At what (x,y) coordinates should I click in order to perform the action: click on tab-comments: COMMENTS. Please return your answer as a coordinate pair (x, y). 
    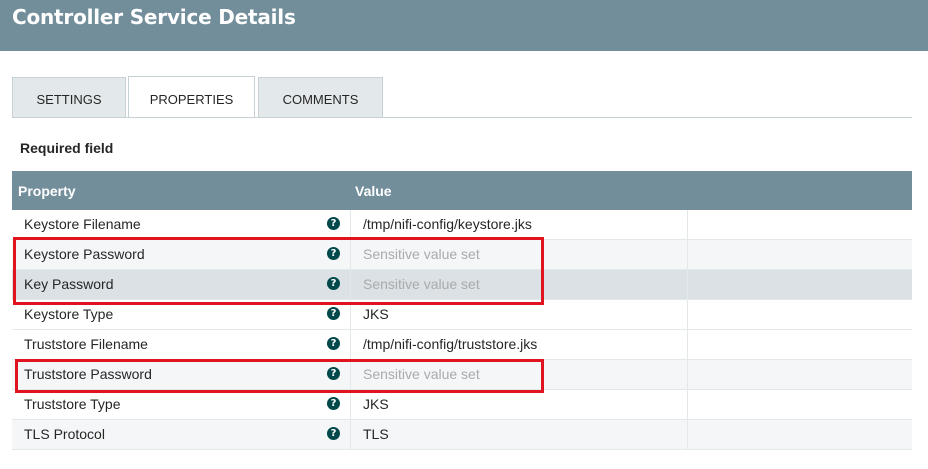
    Looking at the image, I should click on (320, 97).